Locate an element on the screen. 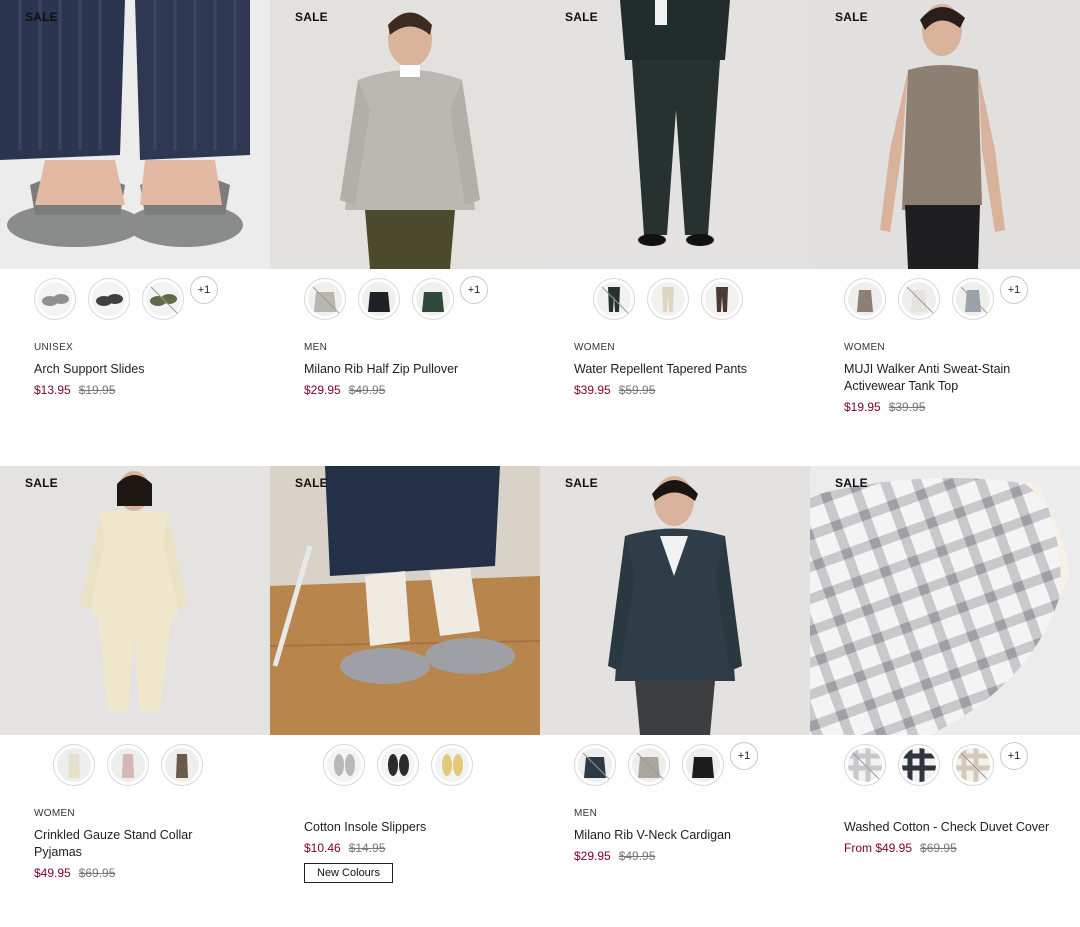  pyjamas-cream-icon is located at coordinates (74, 765).